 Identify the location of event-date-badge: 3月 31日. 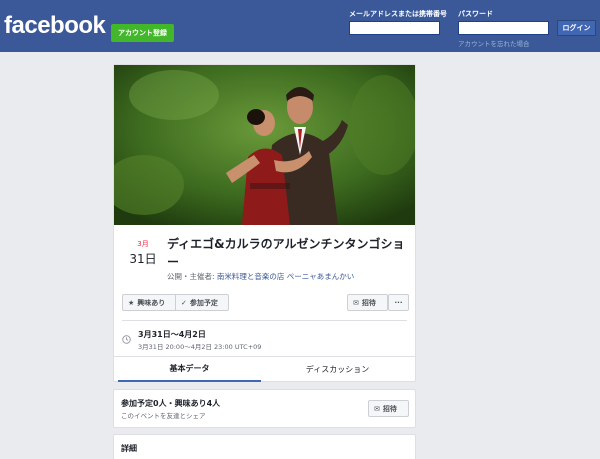
(143, 253).